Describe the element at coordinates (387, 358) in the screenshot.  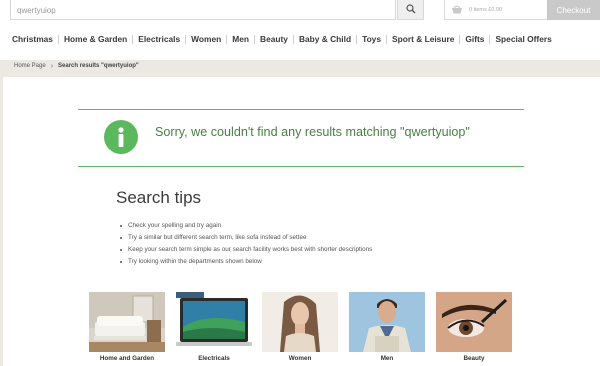
I see `department-label: Men` at that location.